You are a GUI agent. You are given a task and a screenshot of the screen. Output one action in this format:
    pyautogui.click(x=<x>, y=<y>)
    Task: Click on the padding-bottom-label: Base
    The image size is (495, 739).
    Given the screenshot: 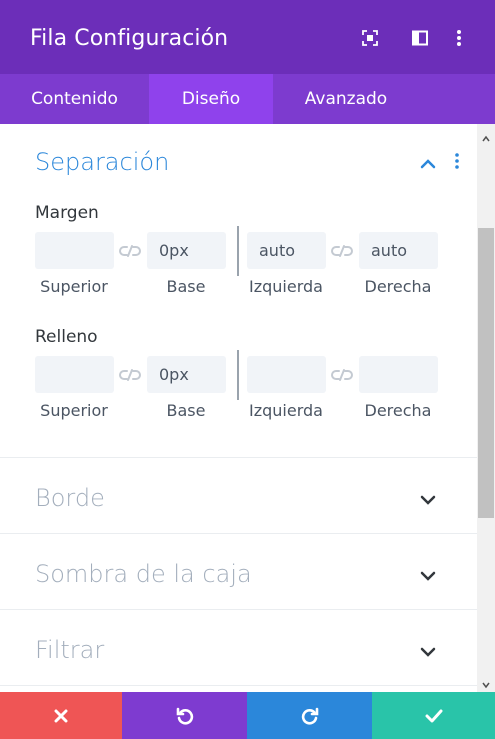 What is the action you would take?
    pyautogui.click(x=186, y=410)
    